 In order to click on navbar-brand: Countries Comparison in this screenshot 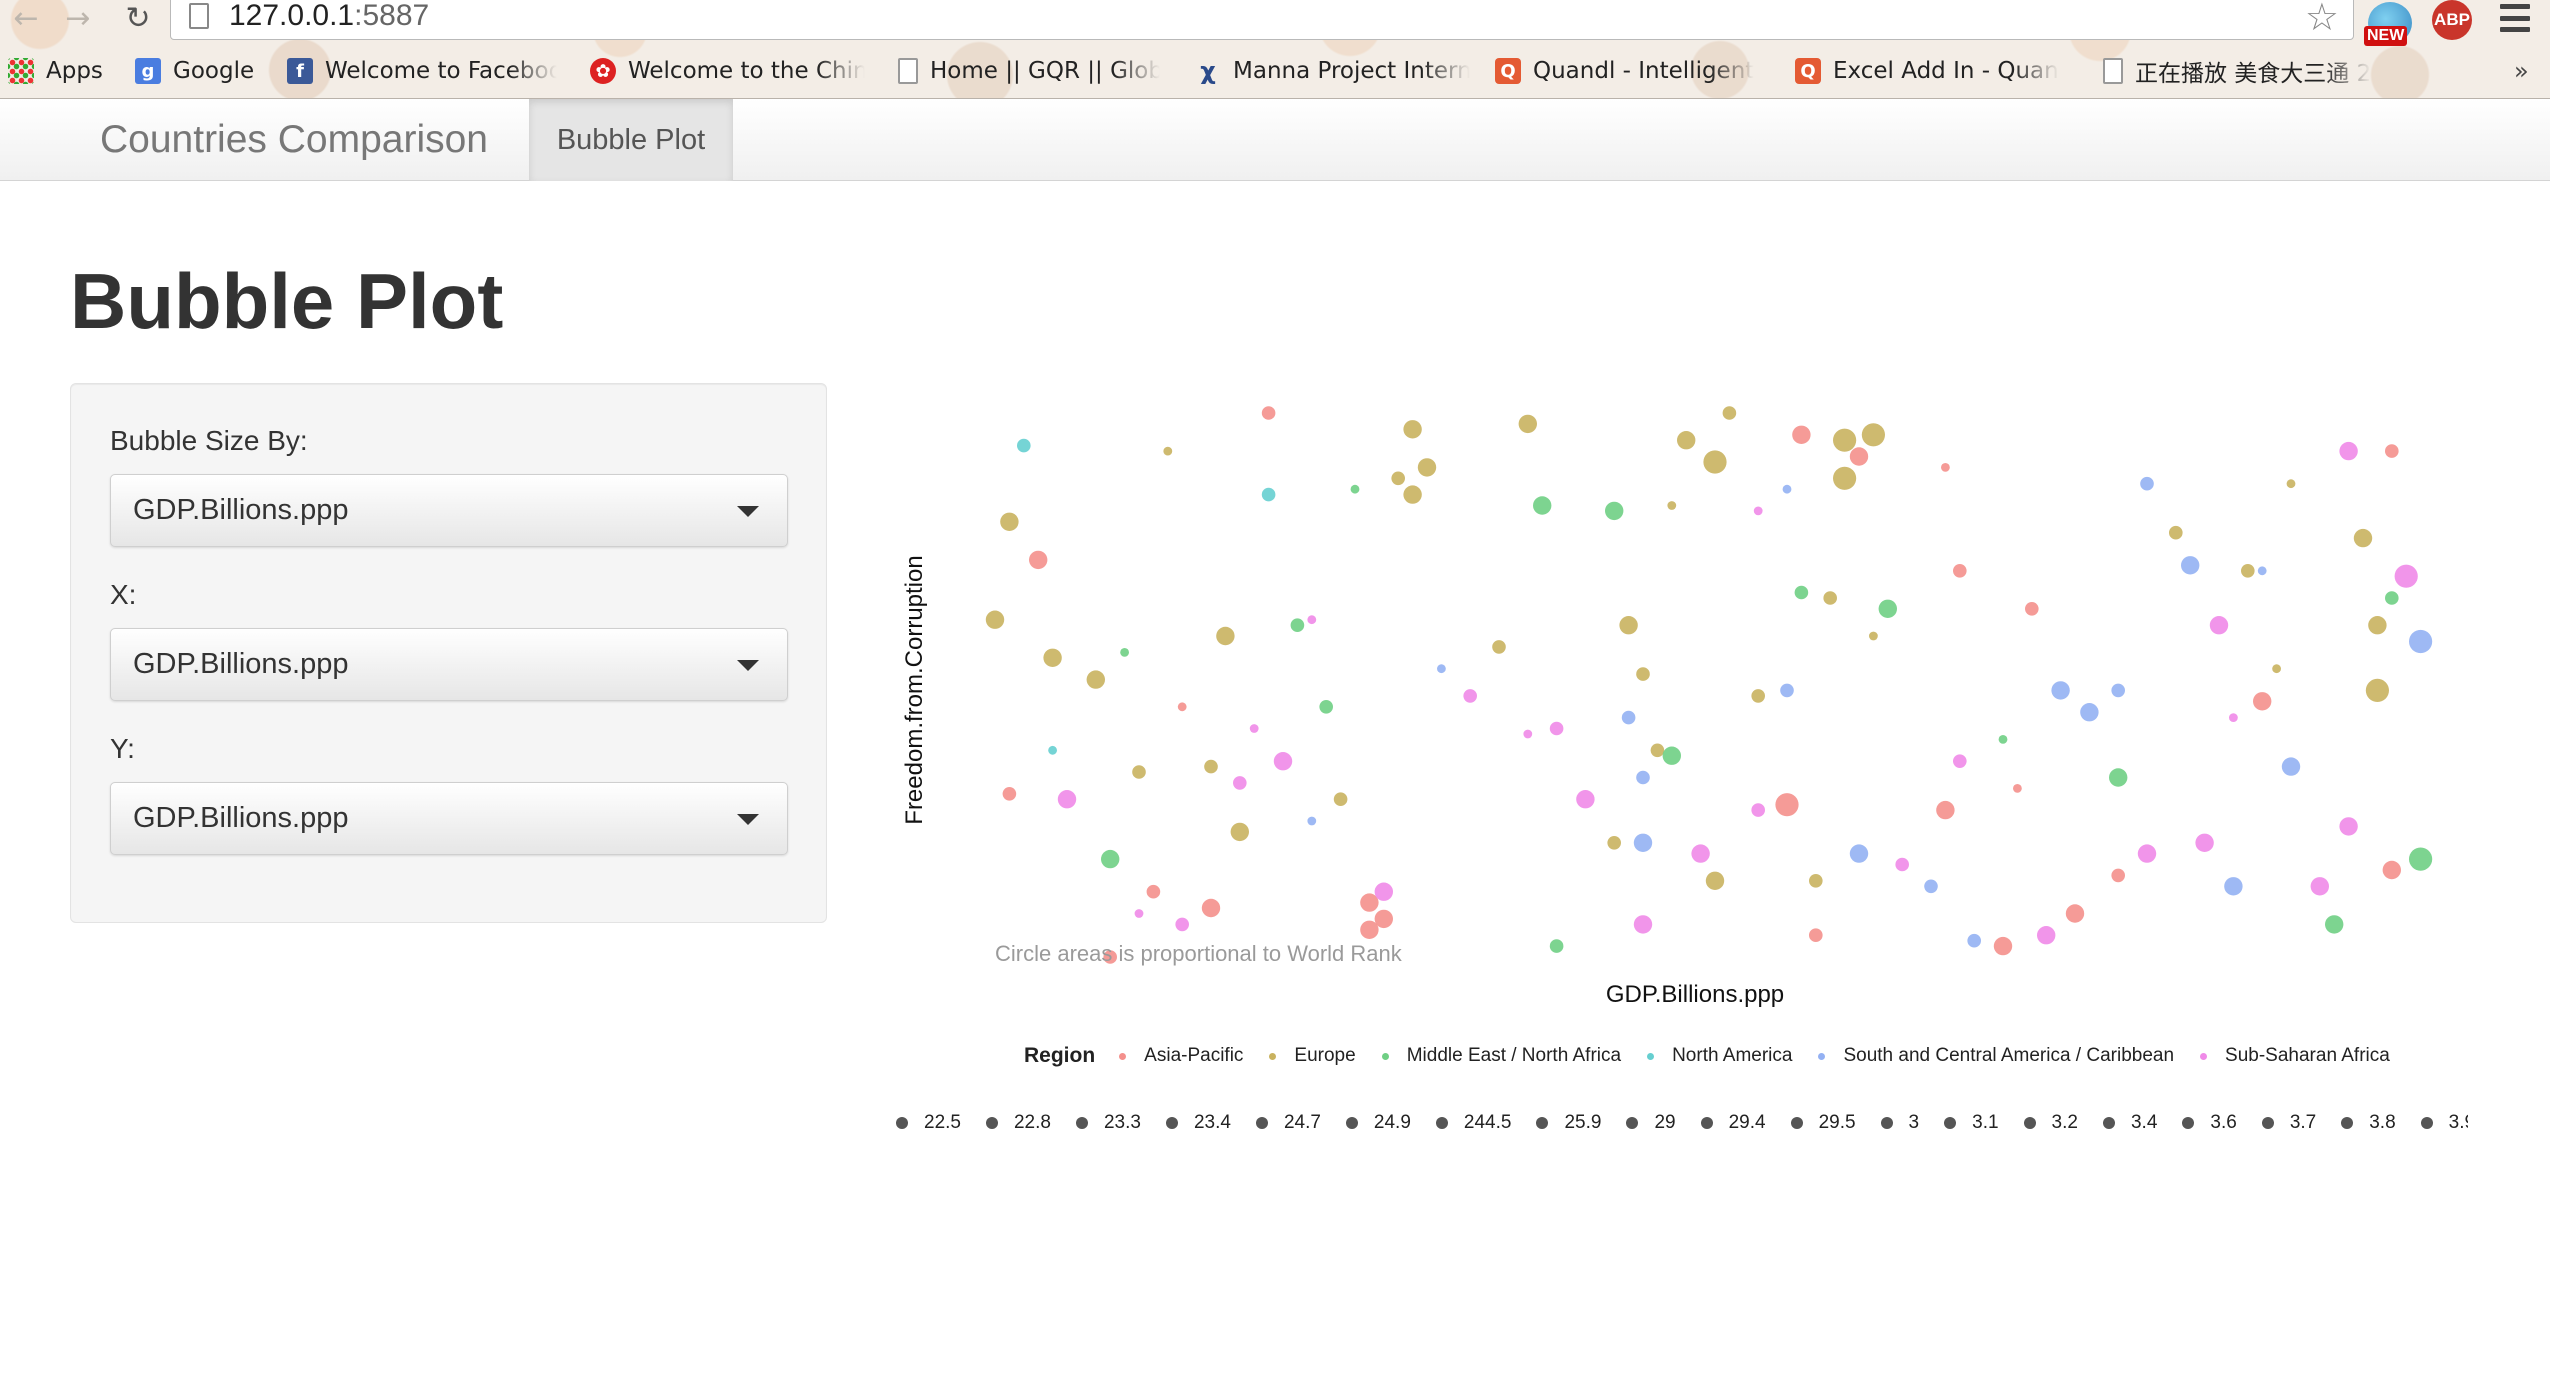, I will do `click(294, 140)`.